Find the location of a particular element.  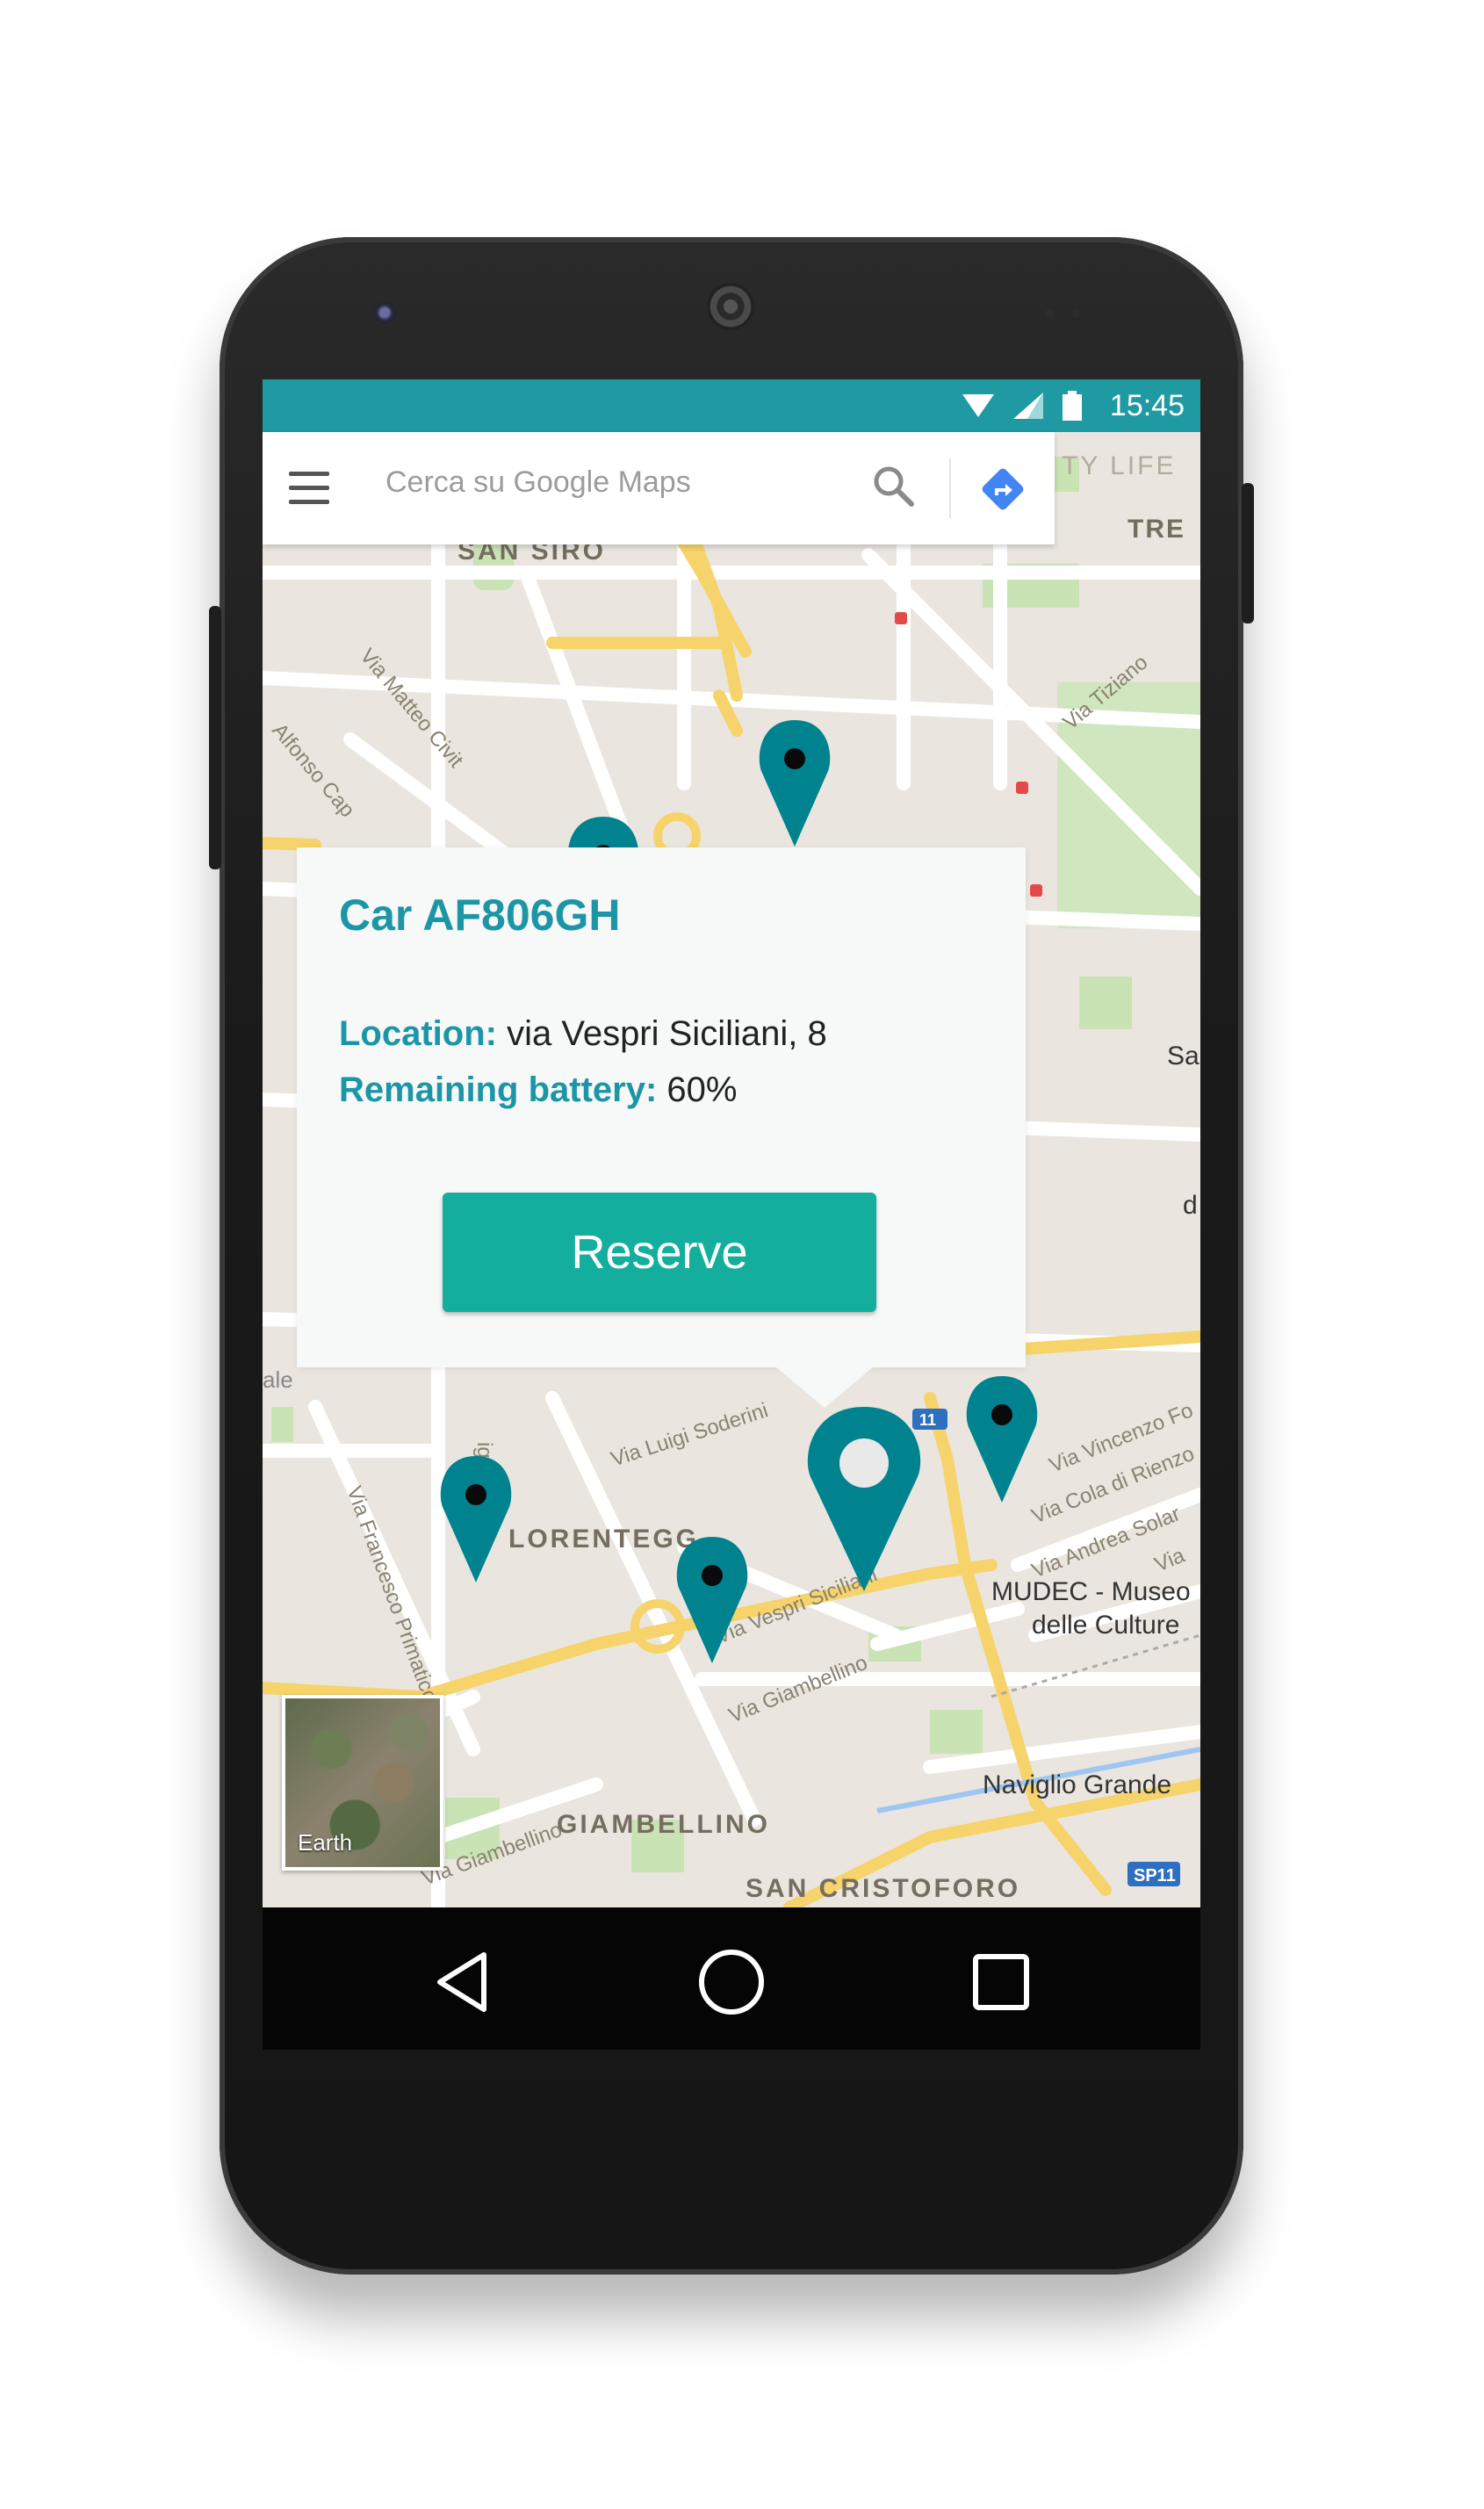

map-label: d is located at coordinates (1190, 1205).